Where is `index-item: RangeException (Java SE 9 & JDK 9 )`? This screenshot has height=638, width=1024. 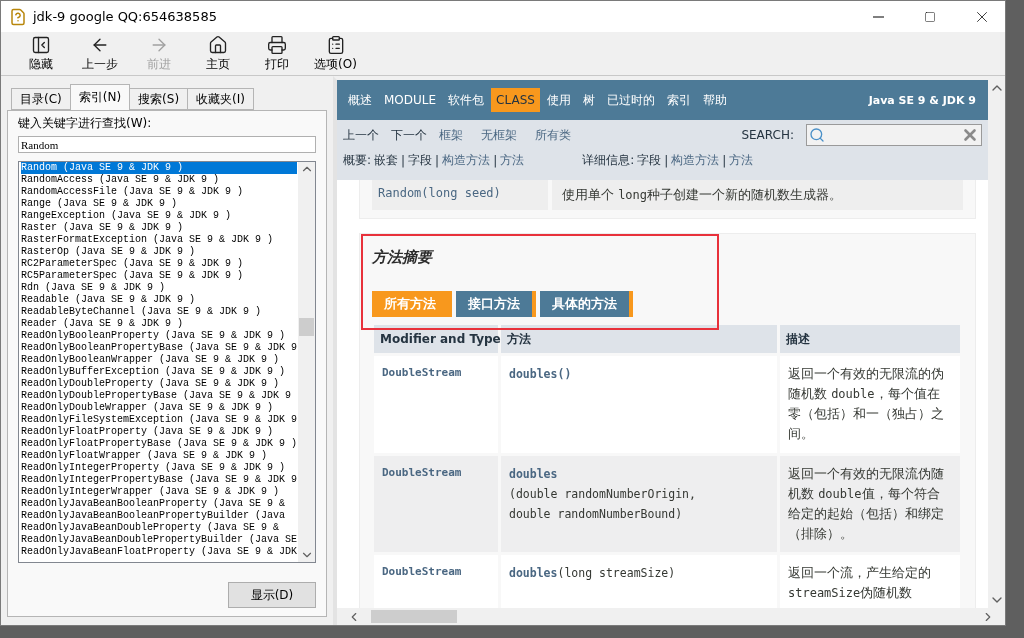
index-item: RangeException (Java SE 9 & JDK 9 ) is located at coordinates (159, 216).